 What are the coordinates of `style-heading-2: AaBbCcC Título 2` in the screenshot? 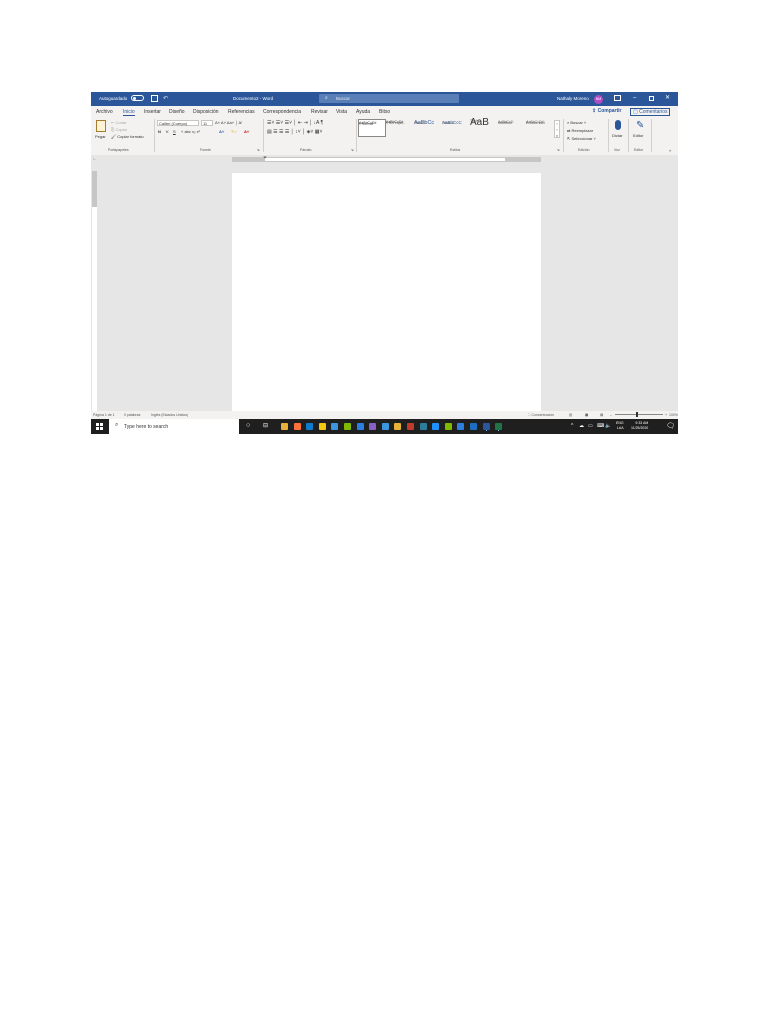 It's located at (456, 128).